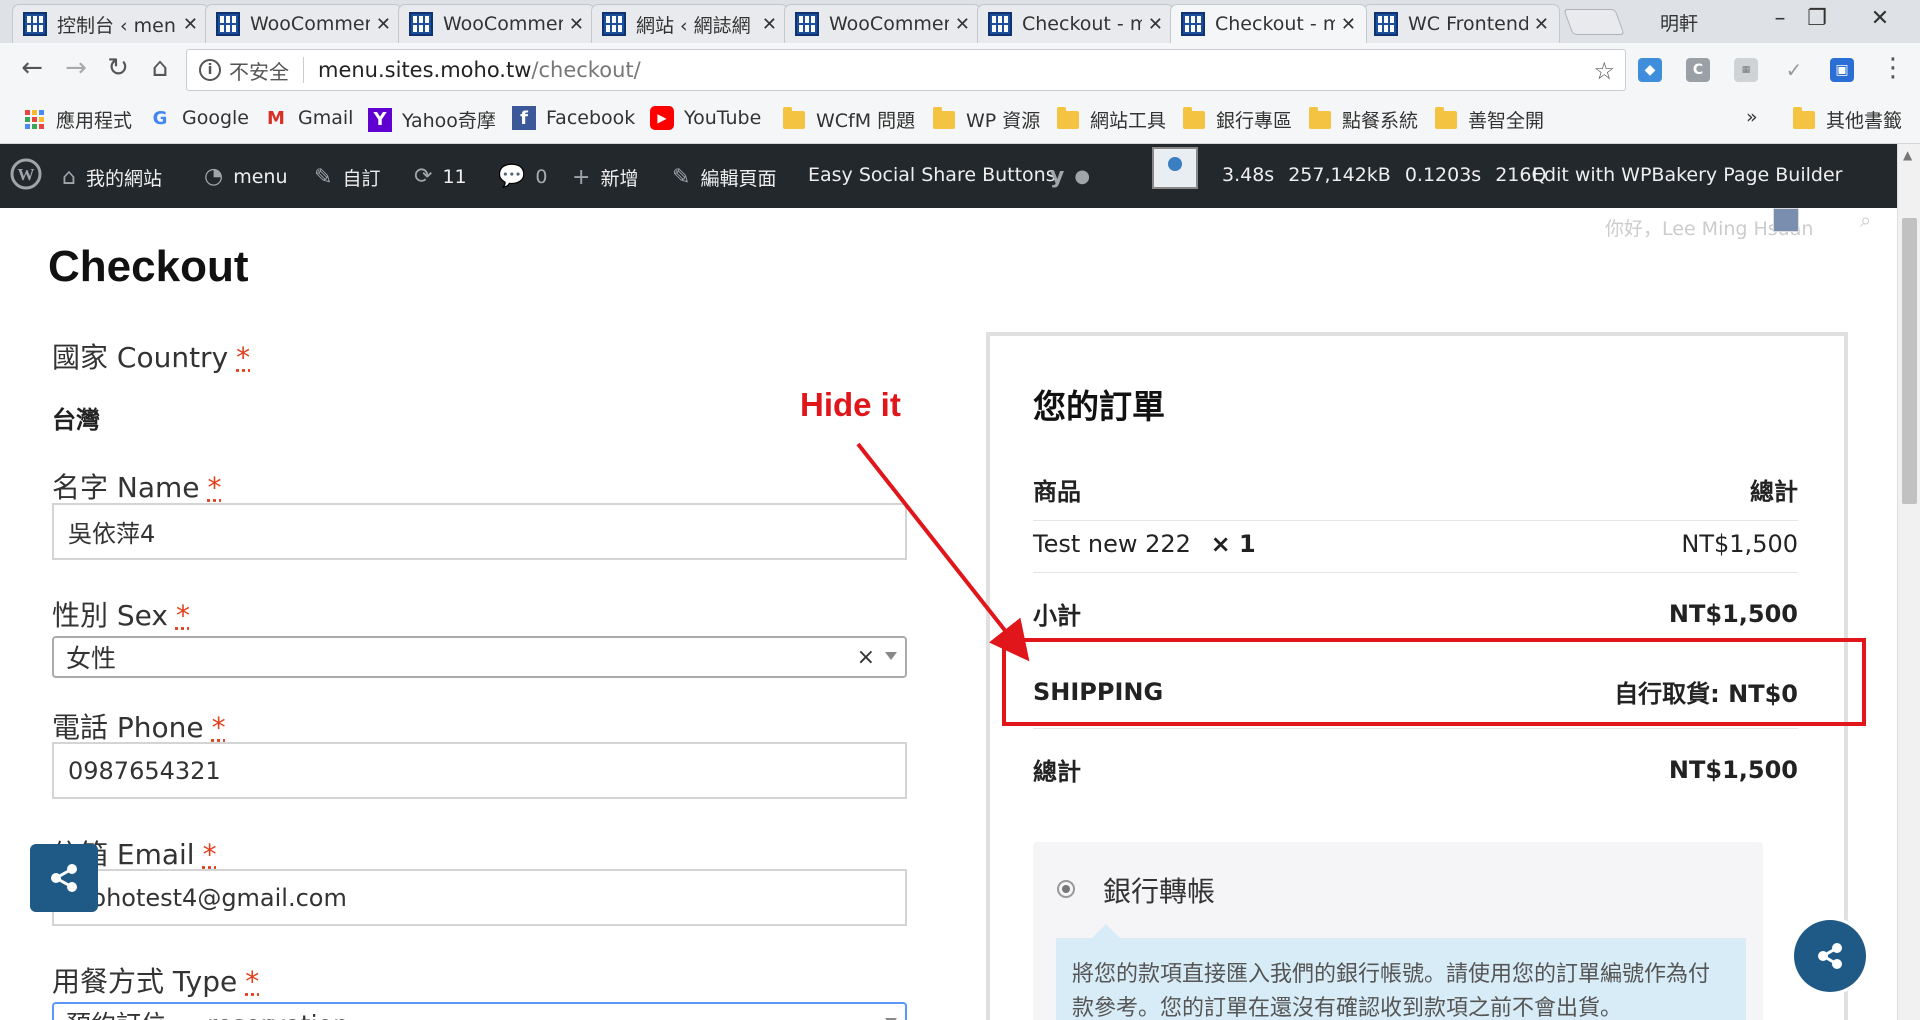 The width and height of the screenshot is (1920, 1020). What do you see at coordinates (1780, 18) in the screenshot?
I see `minimize-icon: –` at bounding box center [1780, 18].